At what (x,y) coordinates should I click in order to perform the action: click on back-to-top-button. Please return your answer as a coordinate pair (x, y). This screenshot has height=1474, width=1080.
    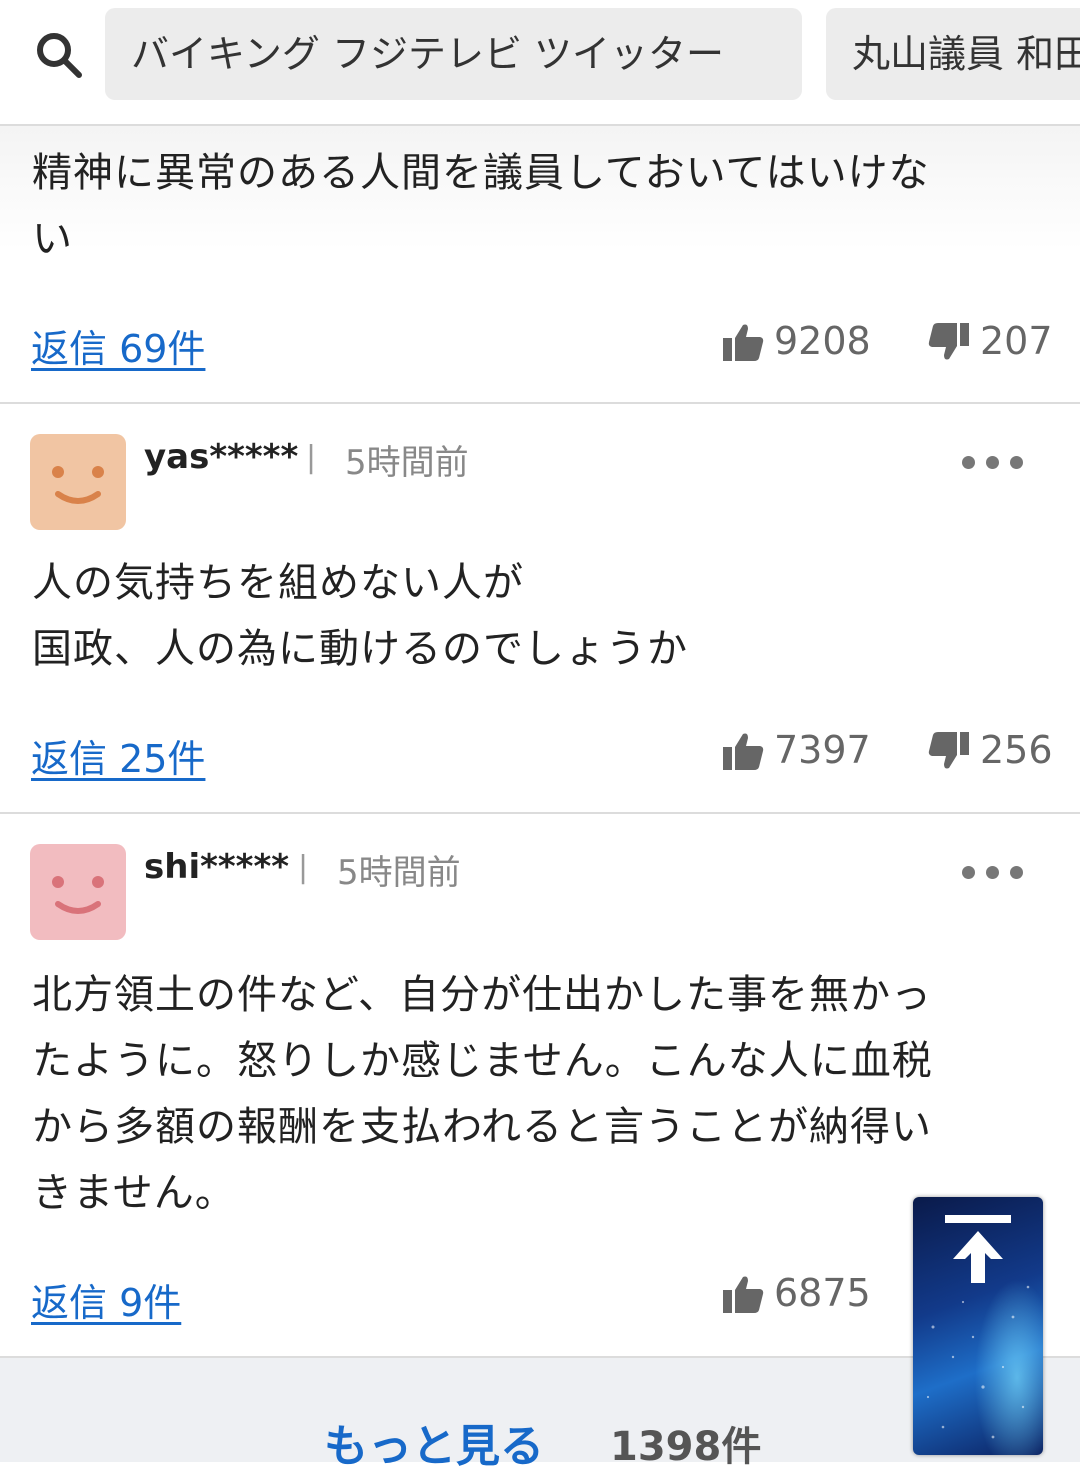
    Looking at the image, I should click on (978, 1326).